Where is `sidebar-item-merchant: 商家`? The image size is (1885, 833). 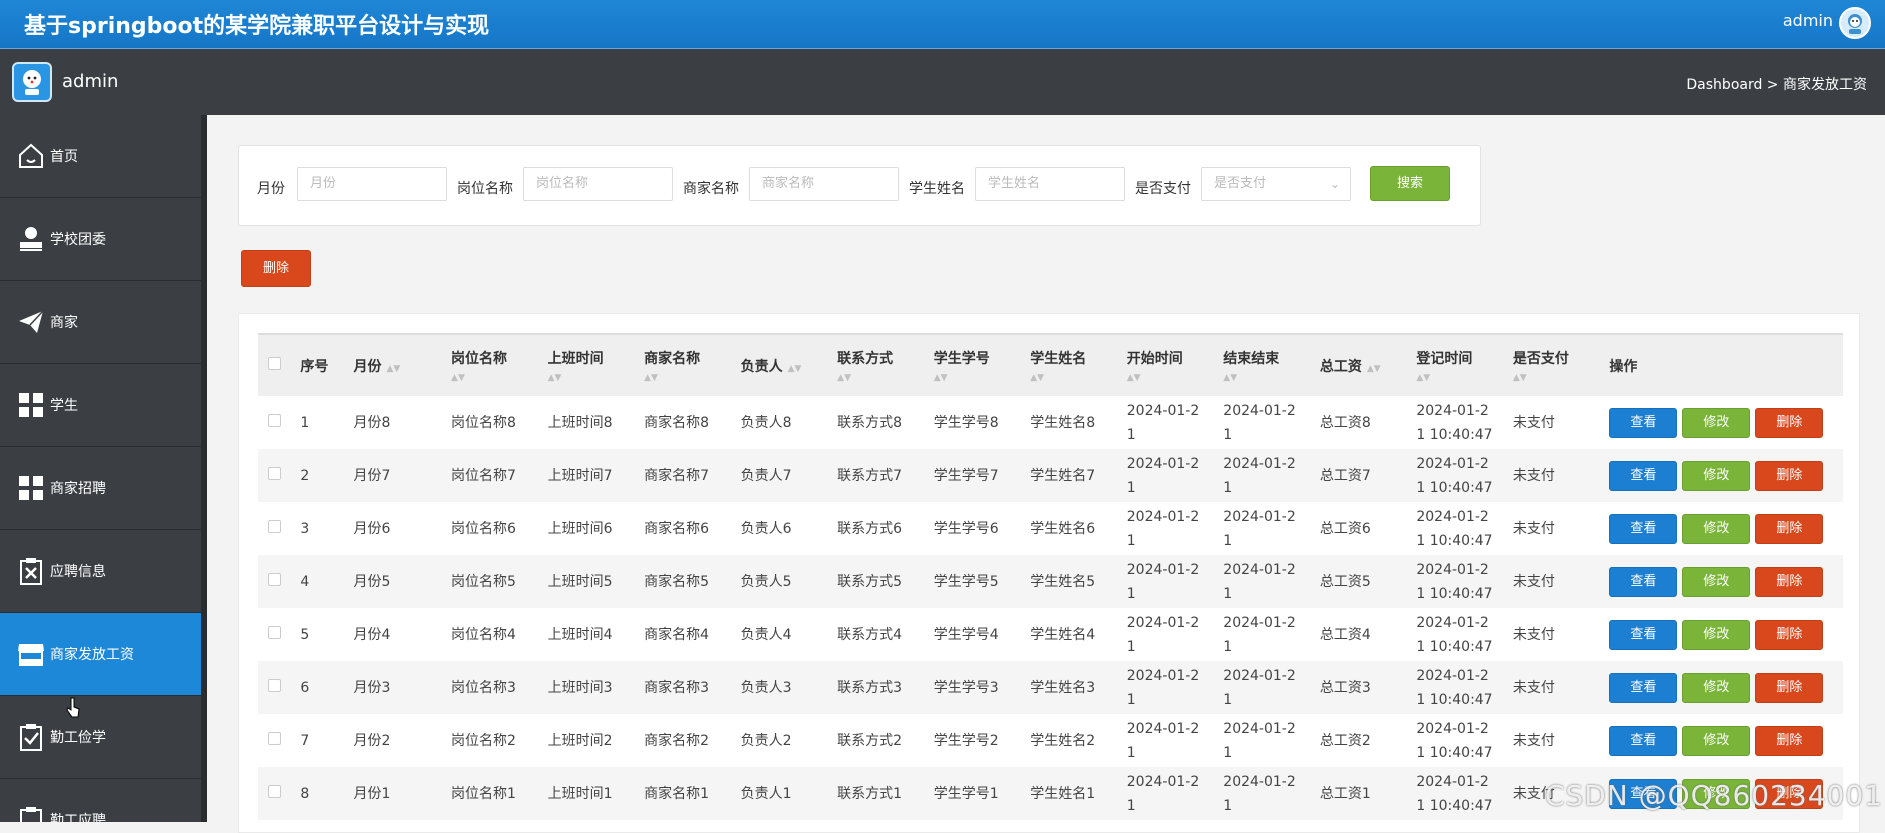 sidebar-item-merchant: 商家 is located at coordinates (100, 322).